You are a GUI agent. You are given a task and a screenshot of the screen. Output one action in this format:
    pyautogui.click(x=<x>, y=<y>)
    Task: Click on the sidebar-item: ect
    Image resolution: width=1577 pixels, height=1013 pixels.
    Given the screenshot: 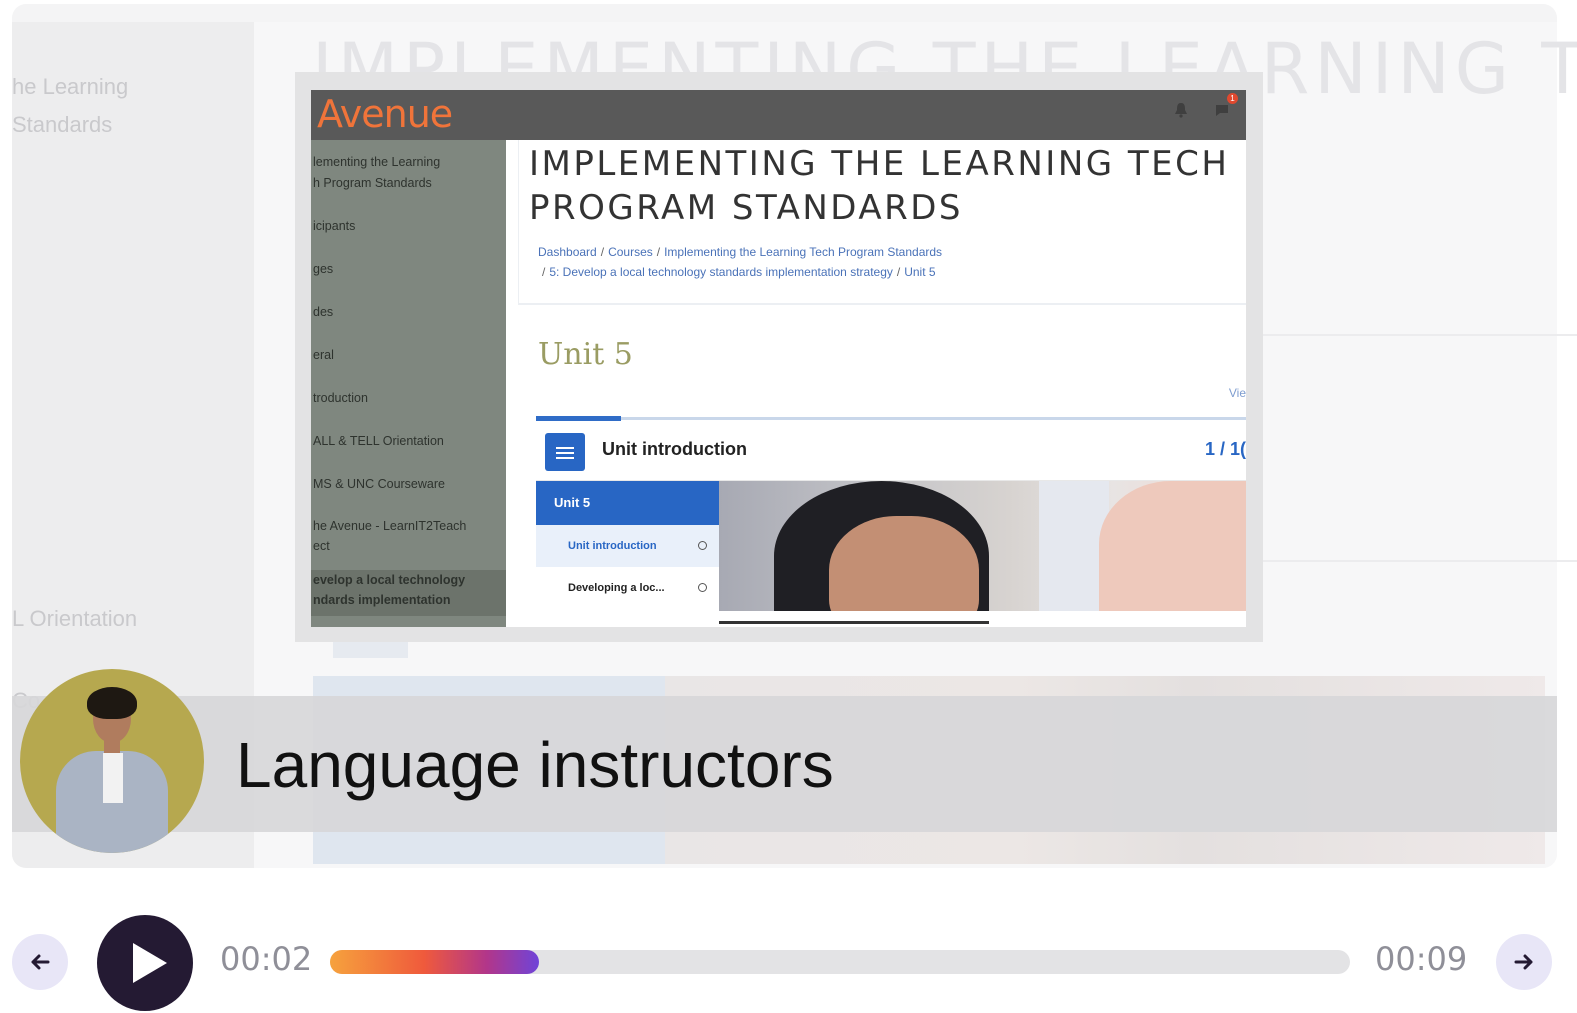 What is the action you would take?
    pyautogui.click(x=321, y=546)
    